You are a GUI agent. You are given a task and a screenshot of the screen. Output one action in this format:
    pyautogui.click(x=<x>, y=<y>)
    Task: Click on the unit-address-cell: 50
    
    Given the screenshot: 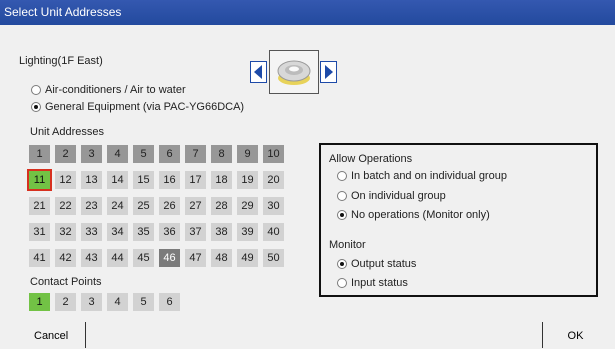 What is the action you would take?
    pyautogui.click(x=273, y=258)
    